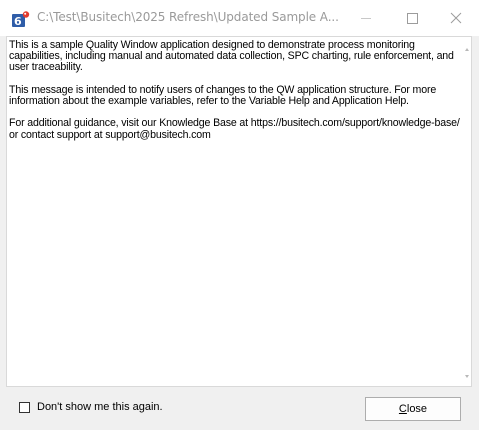 The width and height of the screenshot is (479, 430). What do you see at coordinates (24, 407) in the screenshot?
I see `dont-show-again-checkbox` at bounding box center [24, 407].